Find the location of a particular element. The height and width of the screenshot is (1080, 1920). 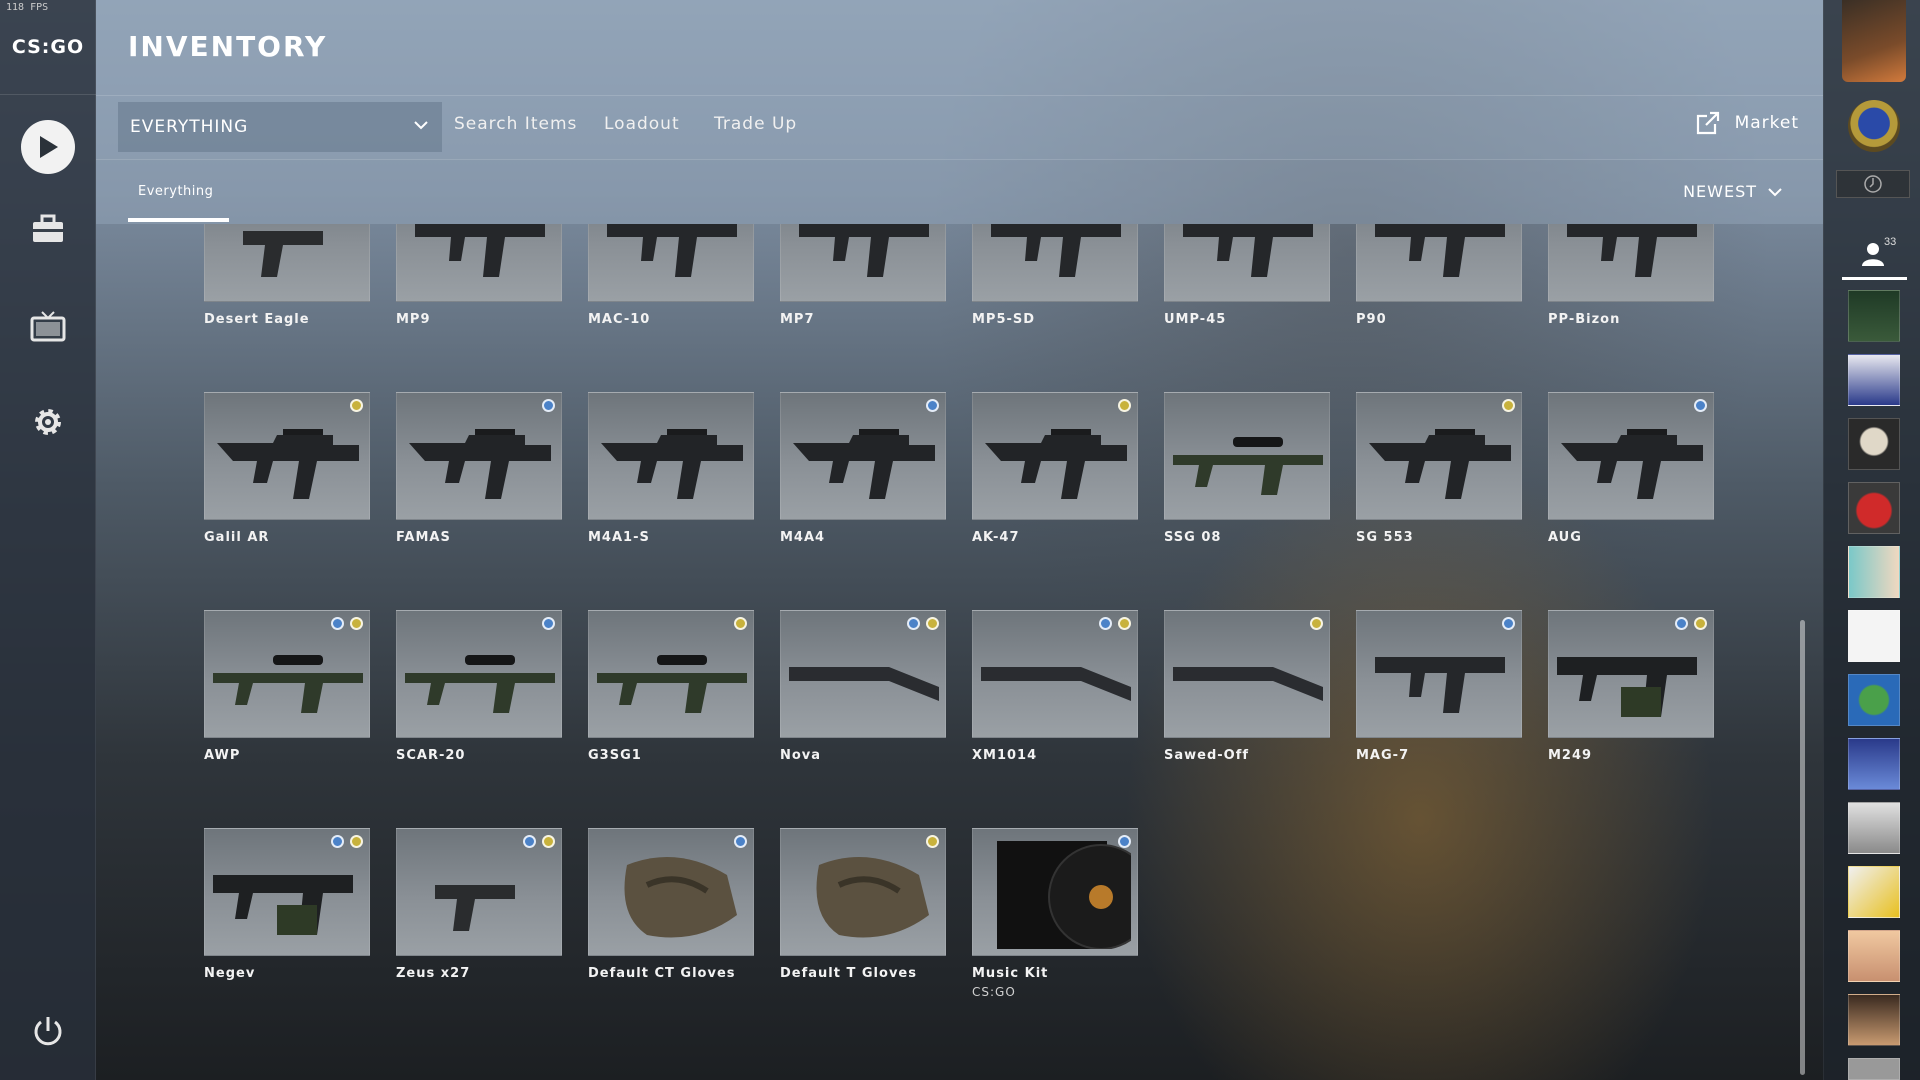

inventory-item: AUG is located at coordinates (1631, 468).